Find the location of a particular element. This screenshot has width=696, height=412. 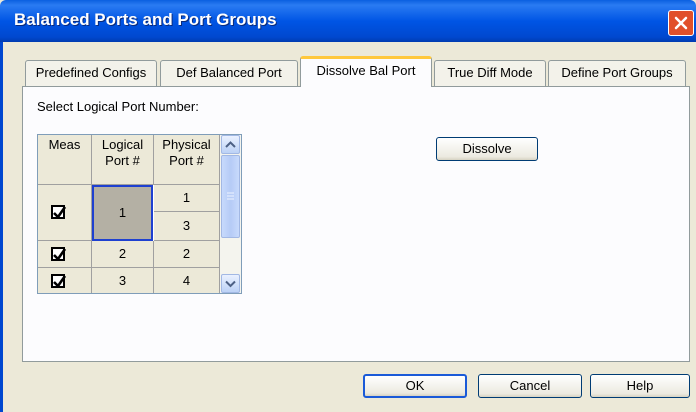

help-button-label: Help is located at coordinates (640, 385).